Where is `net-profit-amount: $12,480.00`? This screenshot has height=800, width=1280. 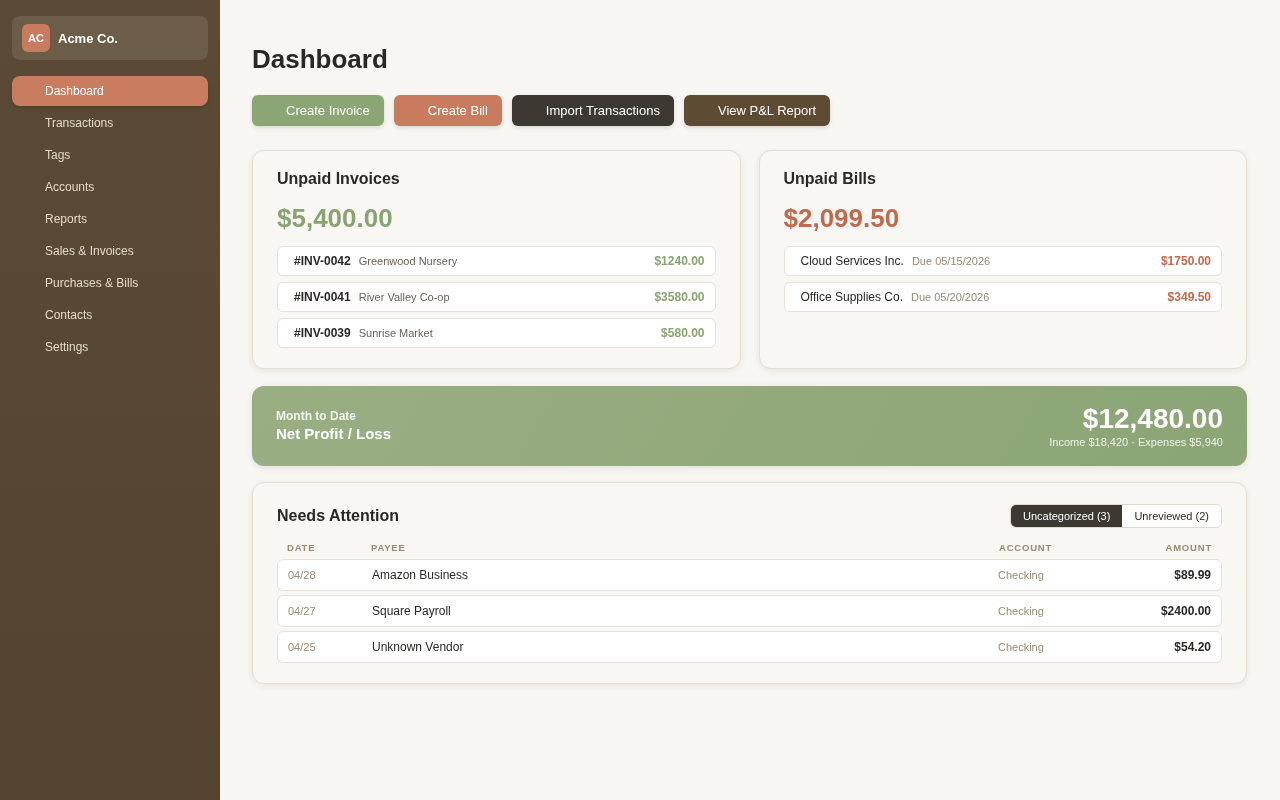
net-profit-amount: $12,480.00 is located at coordinates (1152, 419).